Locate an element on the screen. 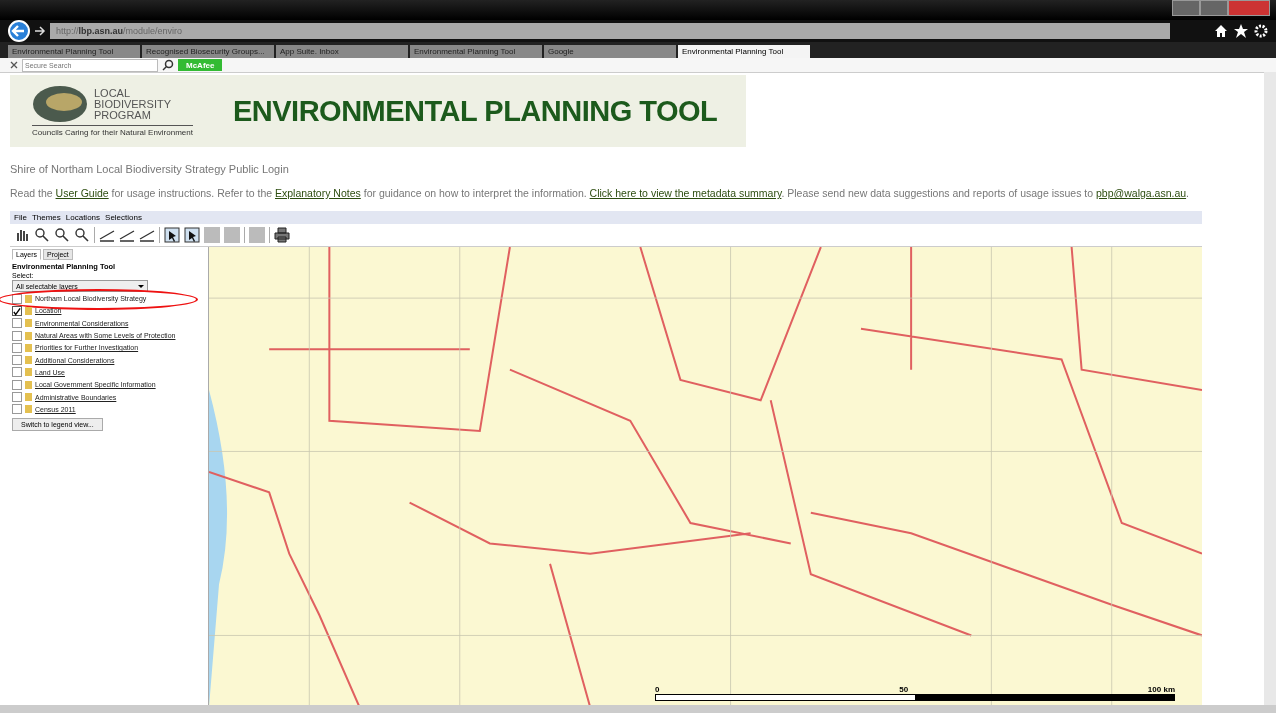  zoom-in-icon is located at coordinates (42, 235).